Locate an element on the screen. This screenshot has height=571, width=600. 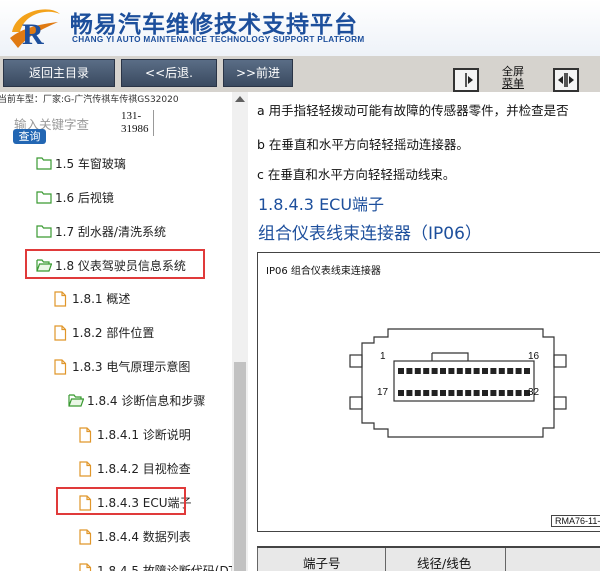
pin-label-1: 1 is located at coordinates (383, 356).